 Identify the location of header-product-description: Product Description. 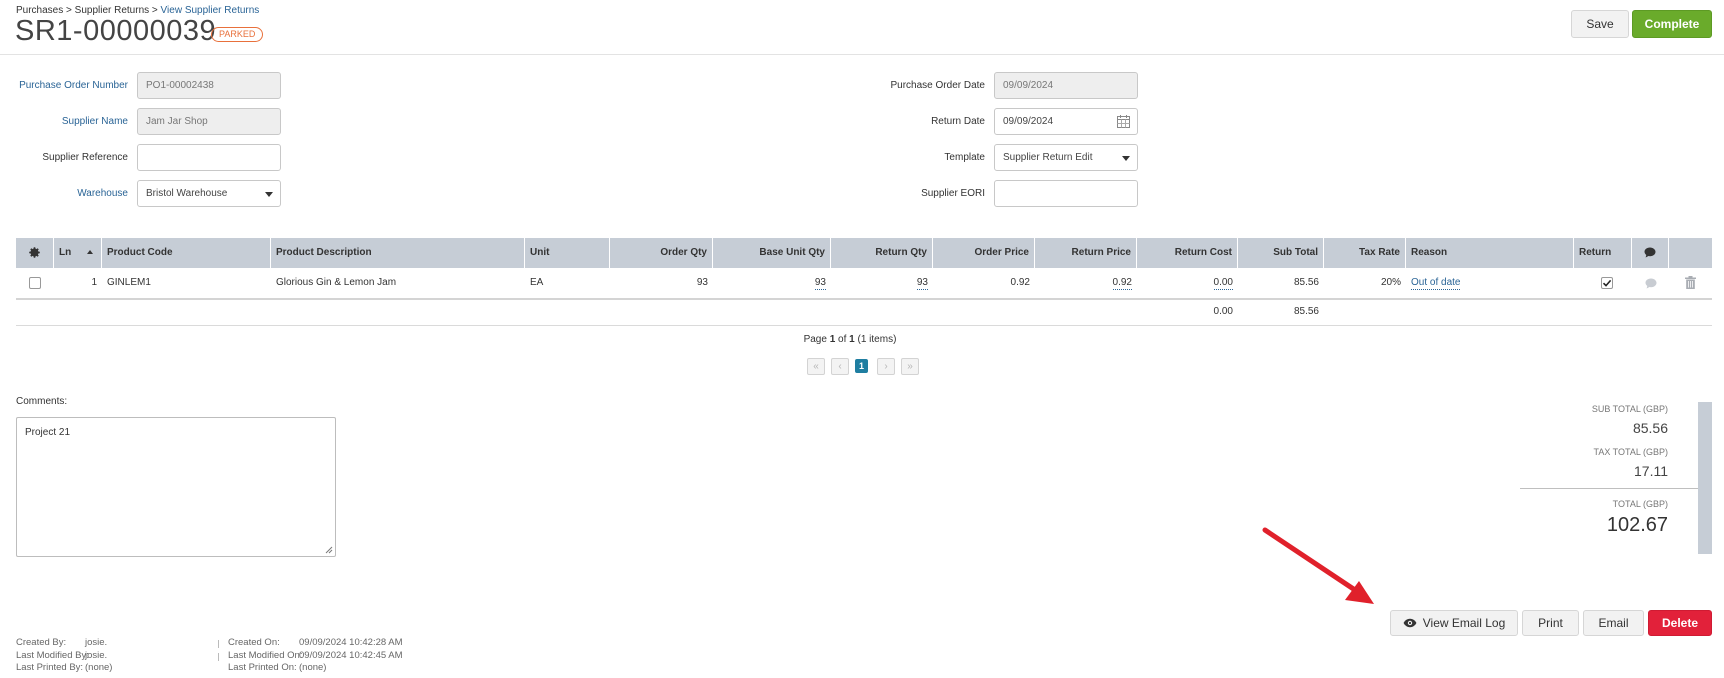
(398, 253).